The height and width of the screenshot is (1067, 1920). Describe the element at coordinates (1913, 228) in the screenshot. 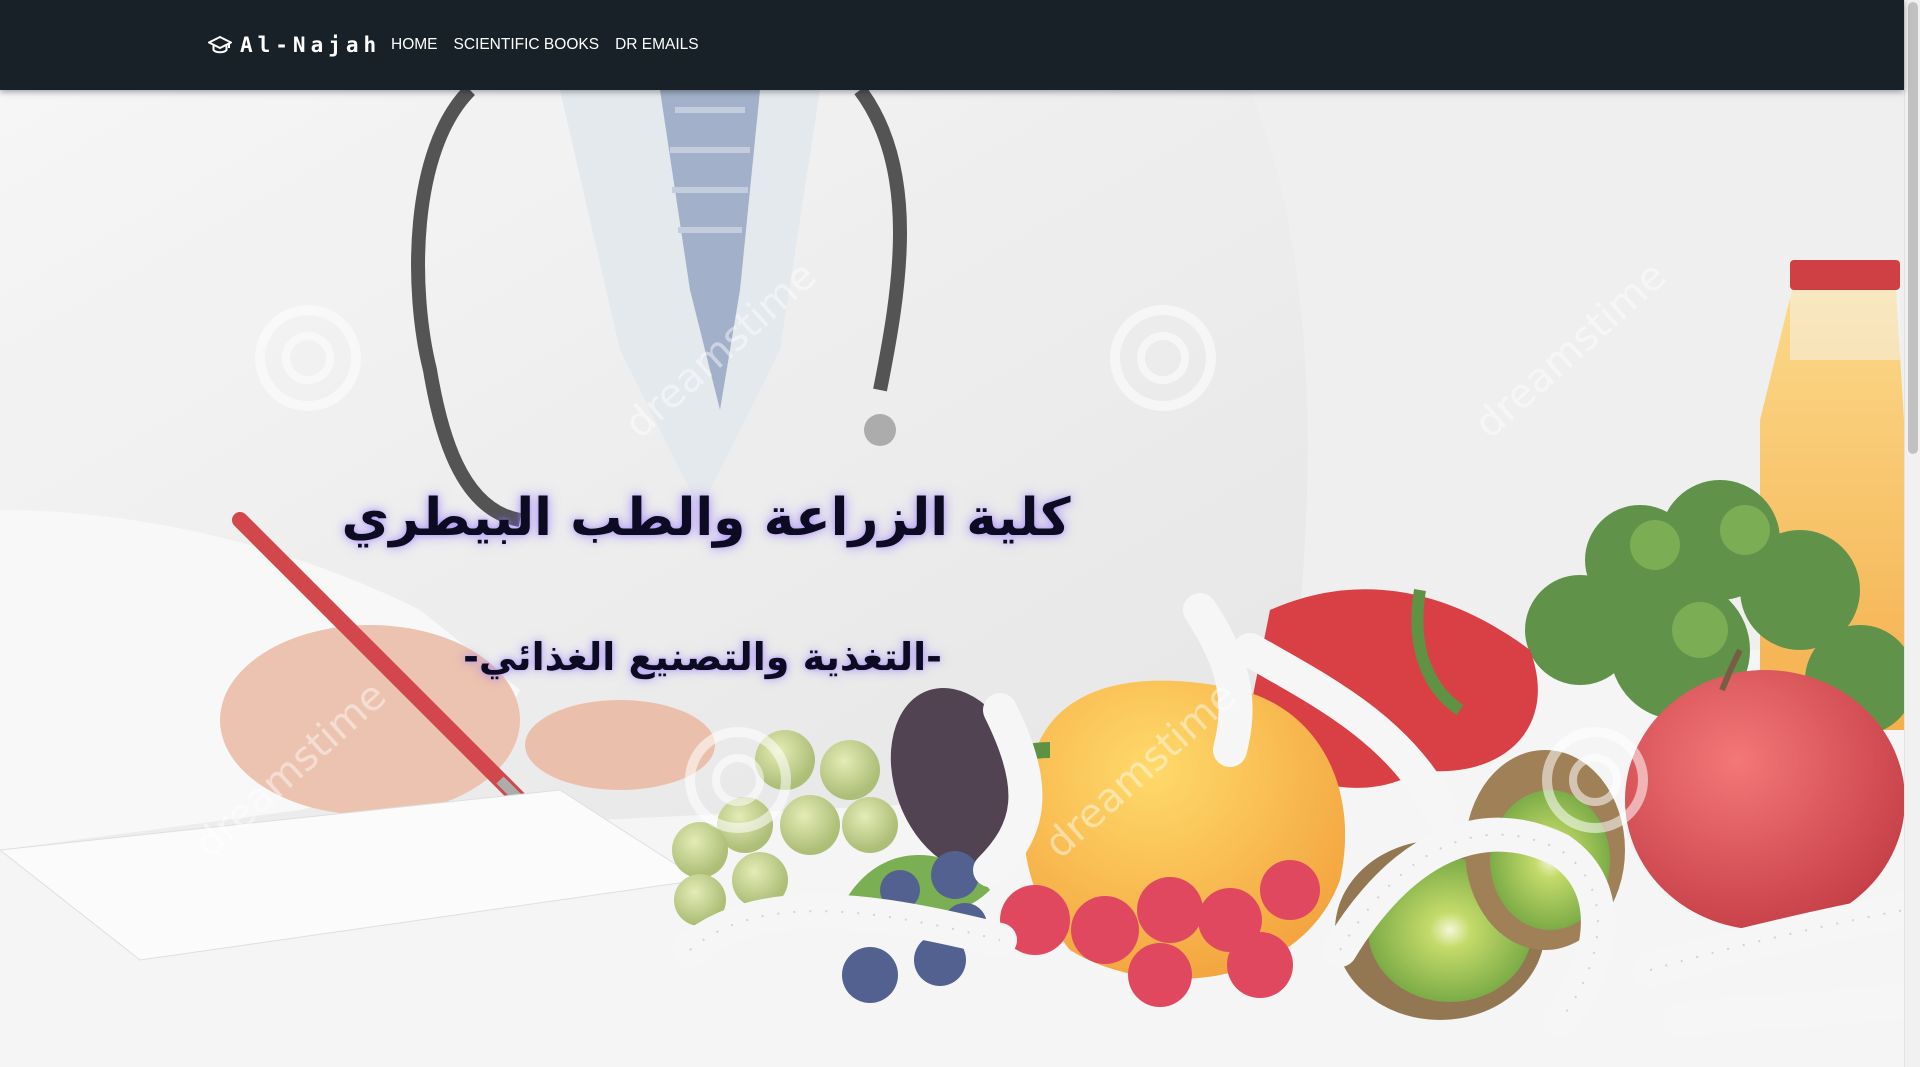

I see `scrollbar-thumb` at that location.